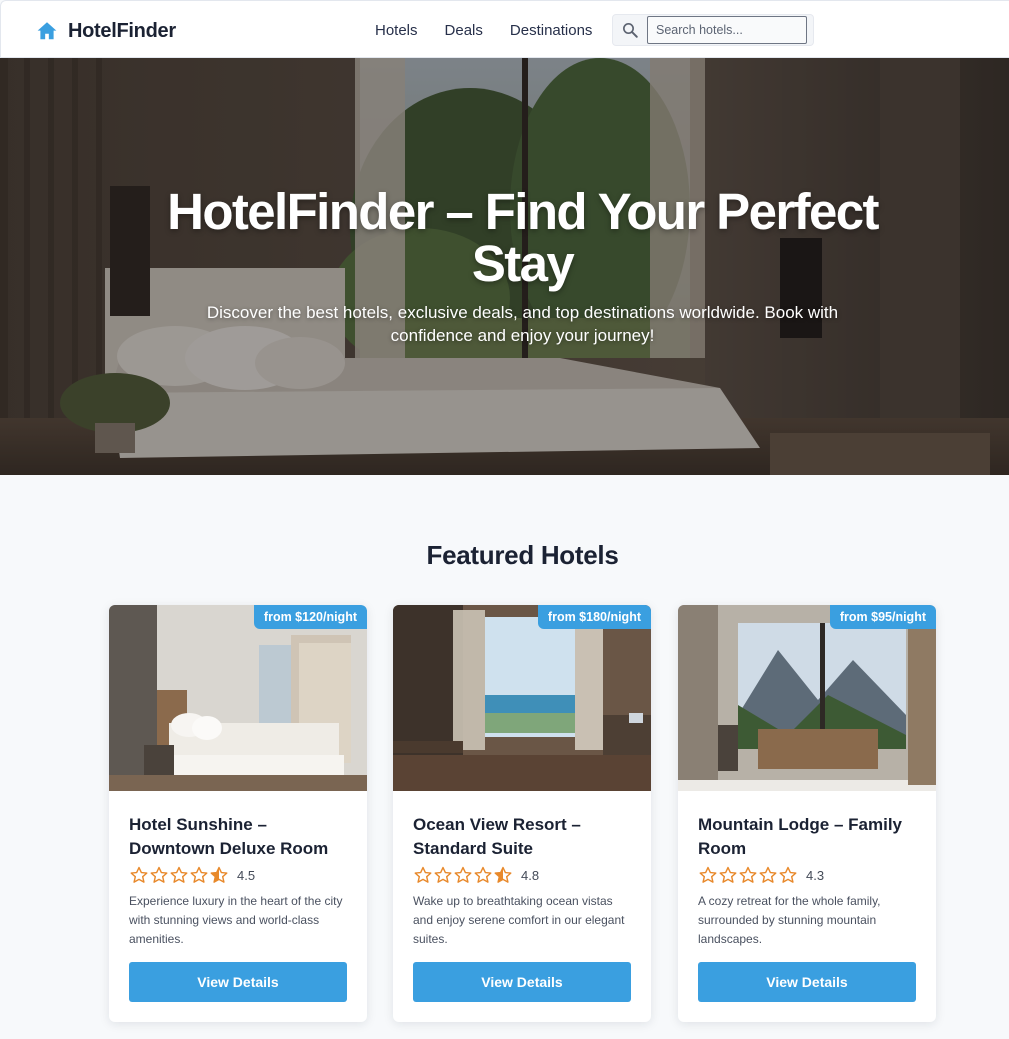 This screenshot has height=1039, width=1009. Describe the element at coordinates (808, 837) in the screenshot. I see `hotel-name: Mountain Lodge – Family Room` at that location.